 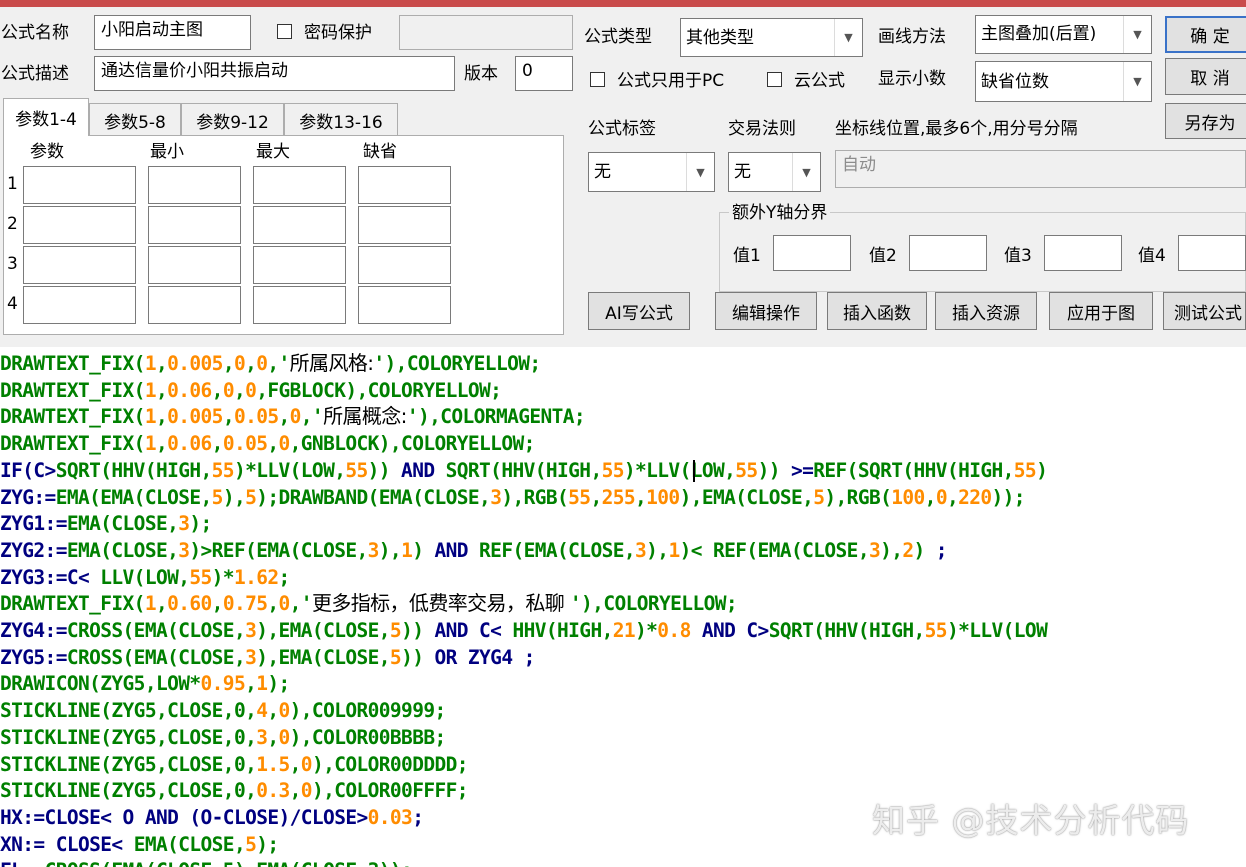 I want to click on code-line: ZYG1:=EMA(CLOSE,3);, so click(x=106, y=523).